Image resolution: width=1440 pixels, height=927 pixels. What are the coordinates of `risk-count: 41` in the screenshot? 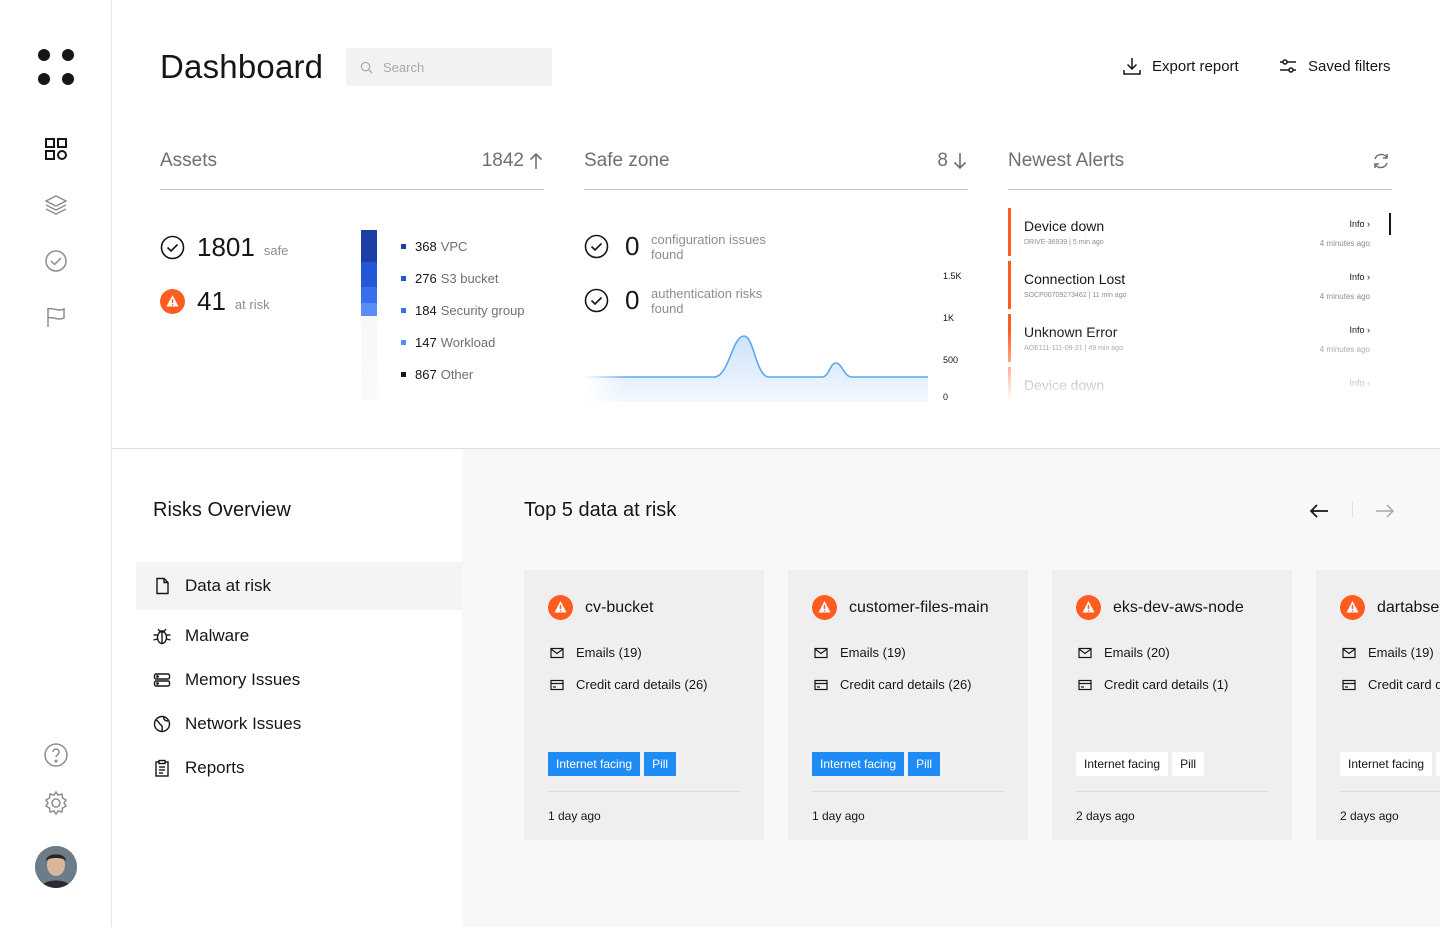 It's located at (211, 301).